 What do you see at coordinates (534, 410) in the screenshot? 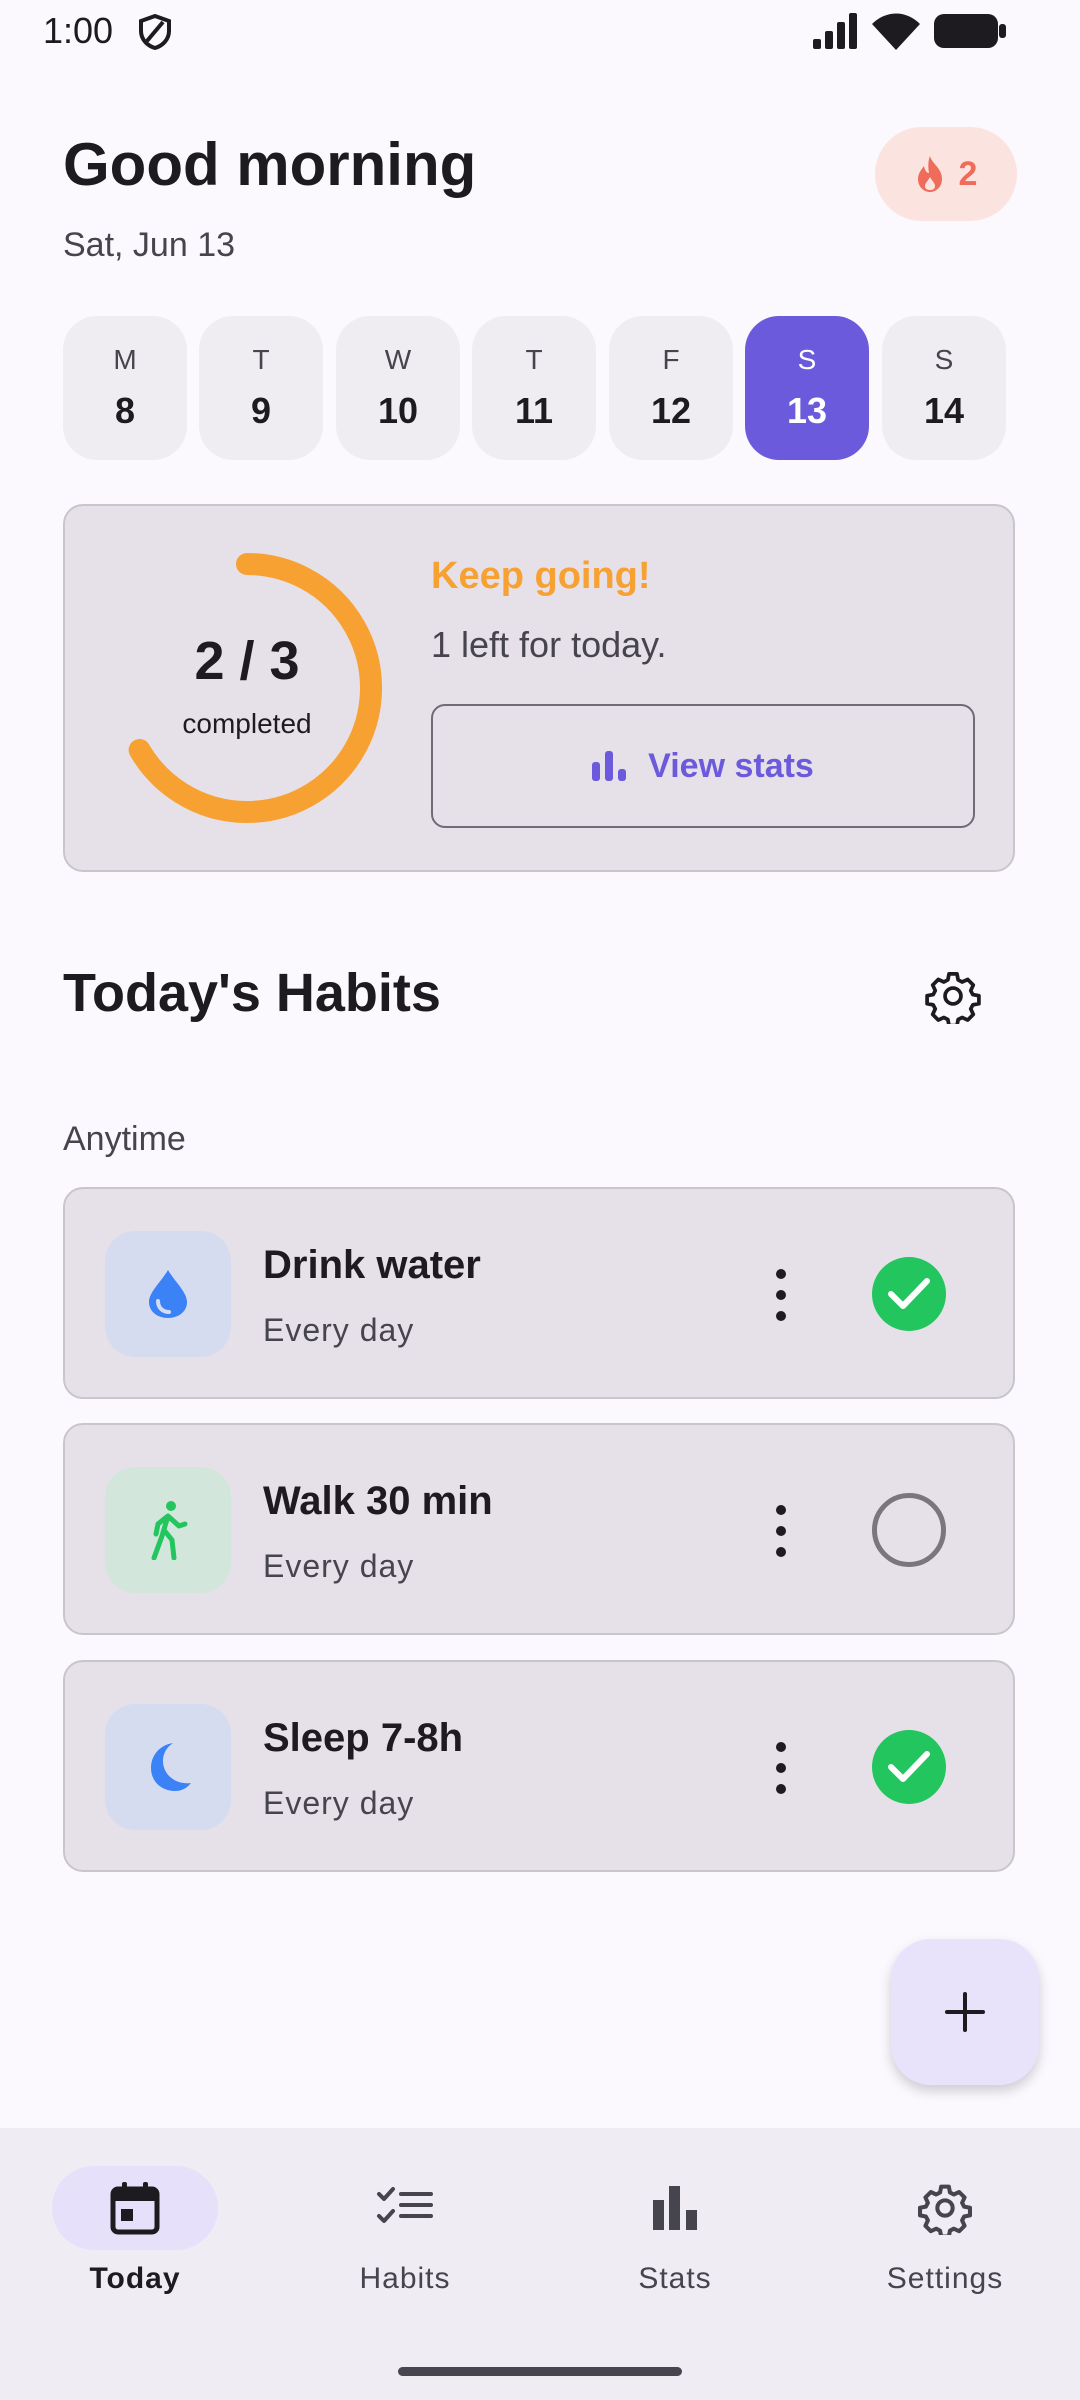
I see `day-number: 11` at bounding box center [534, 410].